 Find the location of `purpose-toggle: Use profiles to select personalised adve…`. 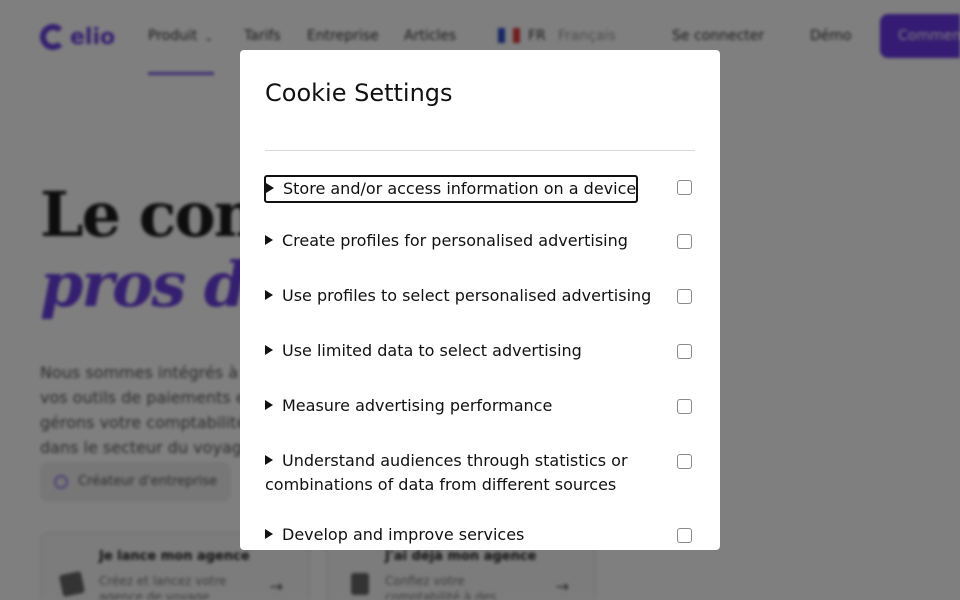

purpose-toggle: Use profiles to select personalised adve… is located at coordinates (465, 296).